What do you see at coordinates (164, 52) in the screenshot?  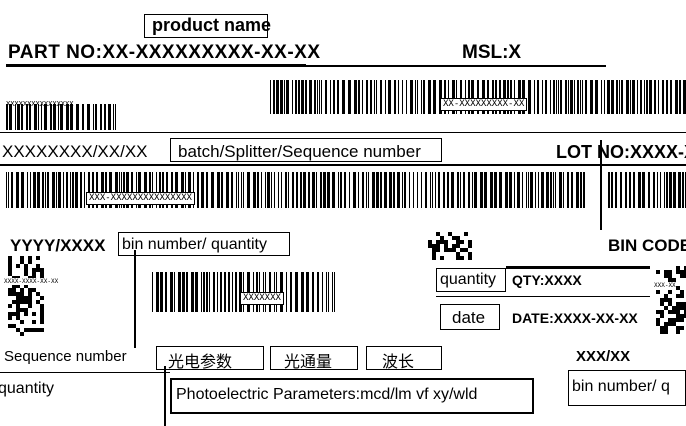 I see `part-number: PART NO:XX-XXXXXXXXX-XX-XX` at bounding box center [164, 52].